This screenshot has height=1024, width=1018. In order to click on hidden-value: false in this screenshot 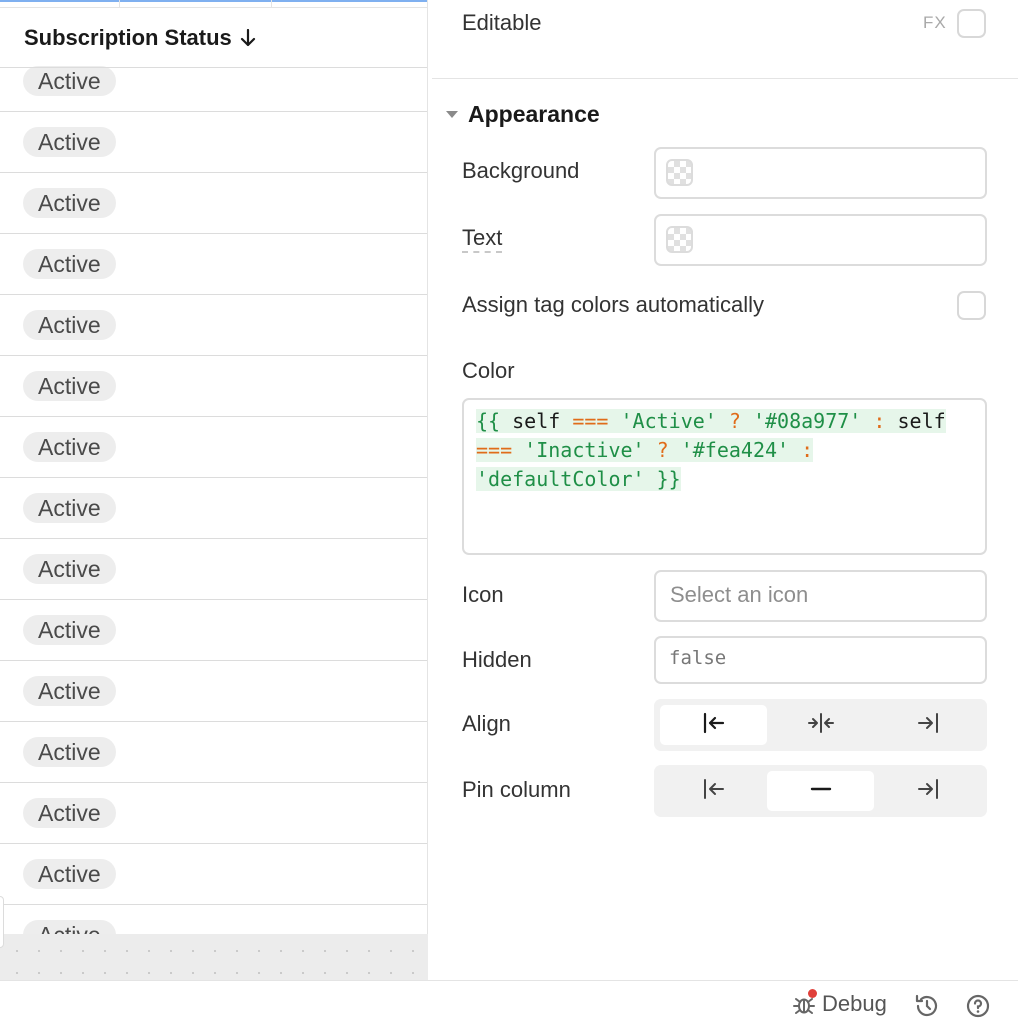, I will do `click(698, 658)`.